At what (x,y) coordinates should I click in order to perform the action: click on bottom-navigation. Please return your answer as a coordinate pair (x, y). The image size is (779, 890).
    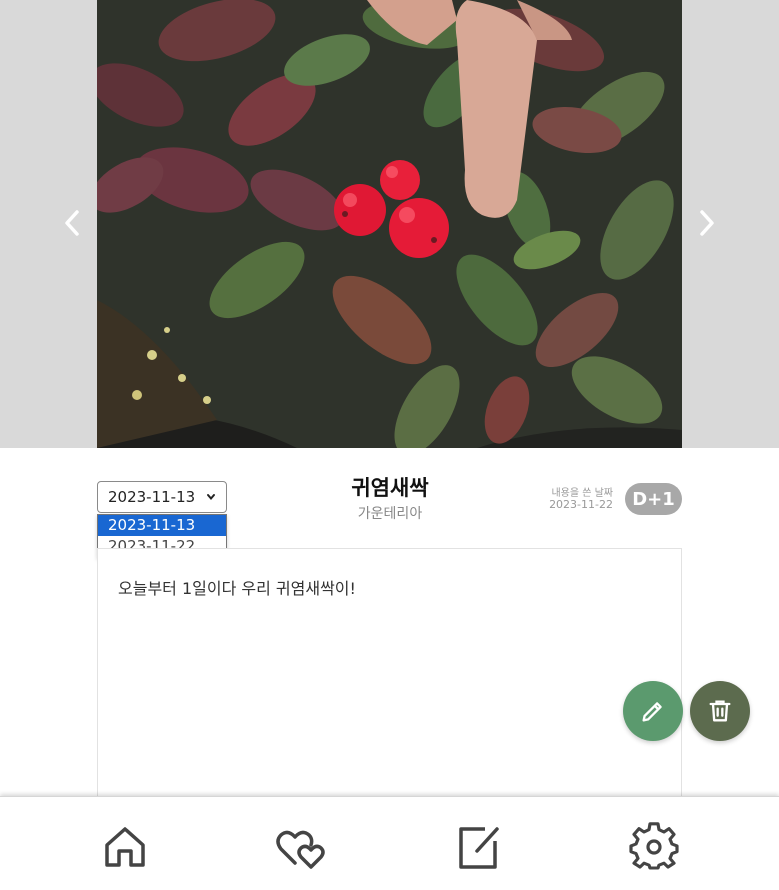
    Looking at the image, I should click on (389, 843).